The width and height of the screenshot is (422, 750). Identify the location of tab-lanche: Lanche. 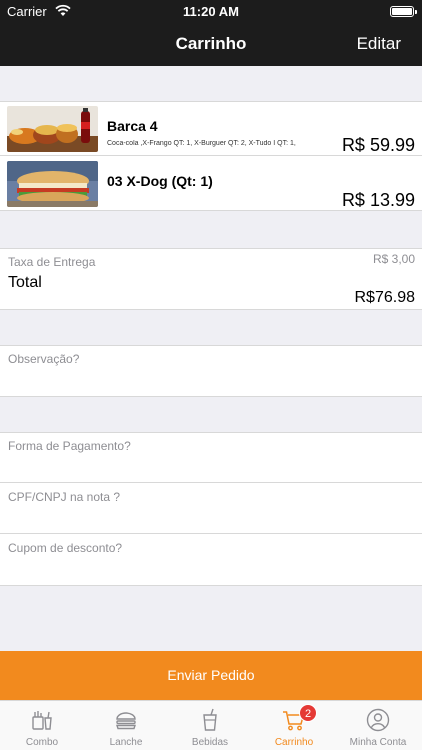
(126, 725).